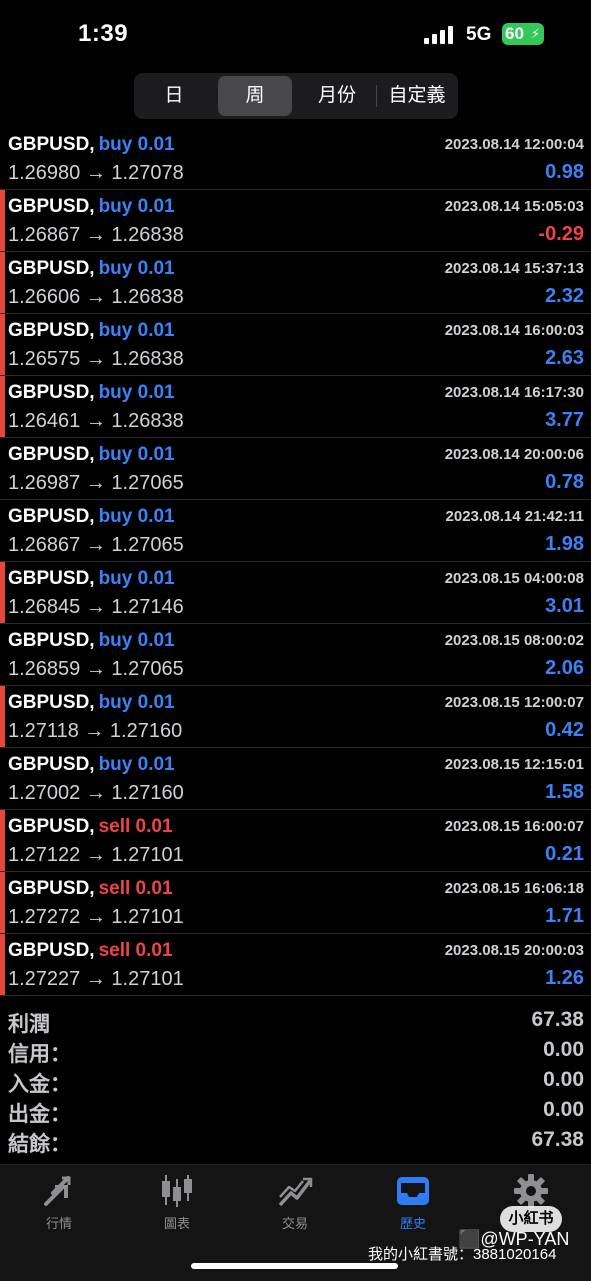 Image resolution: width=591 pixels, height=1281 pixels. What do you see at coordinates (174, 96) in the screenshot?
I see `tab-day: 日` at bounding box center [174, 96].